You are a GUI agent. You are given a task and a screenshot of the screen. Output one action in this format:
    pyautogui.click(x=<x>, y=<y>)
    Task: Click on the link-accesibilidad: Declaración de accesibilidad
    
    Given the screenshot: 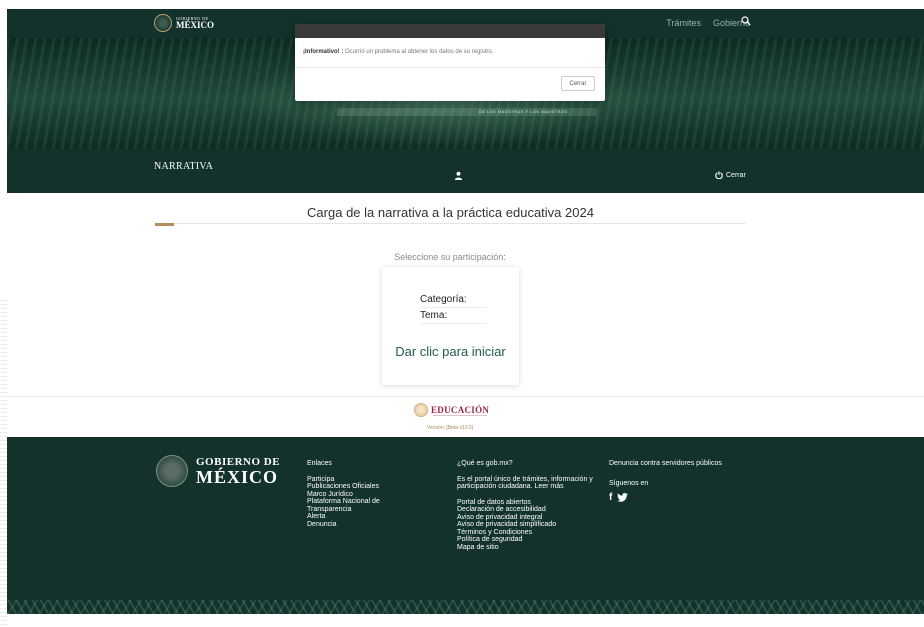 What is the action you would take?
    pyautogui.click(x=527, y=510)
    